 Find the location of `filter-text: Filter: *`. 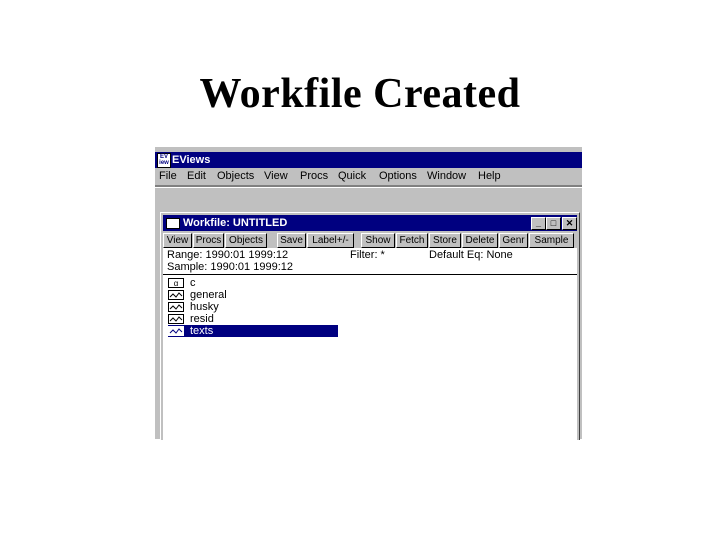

filter-text: Filter: * is located at coordinates (367, 255).